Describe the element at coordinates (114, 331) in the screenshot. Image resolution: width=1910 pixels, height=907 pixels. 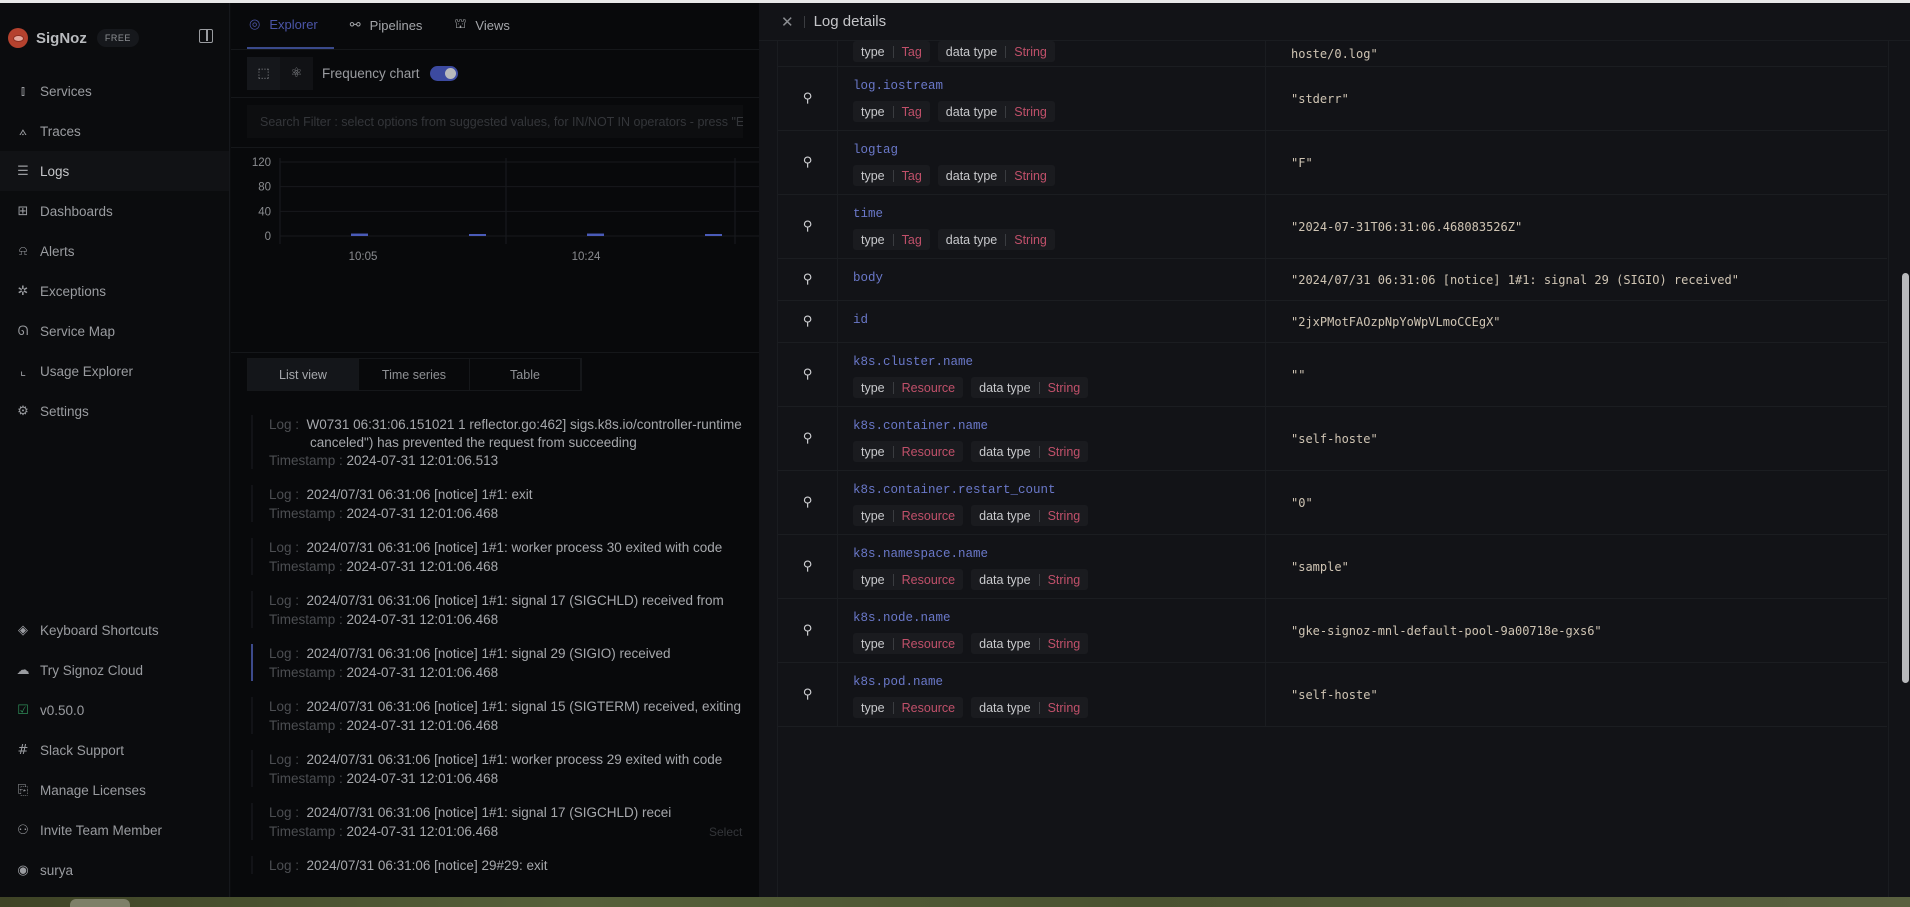
I see `sidebar-item-service-map: ᘏ Service Map` at that location.